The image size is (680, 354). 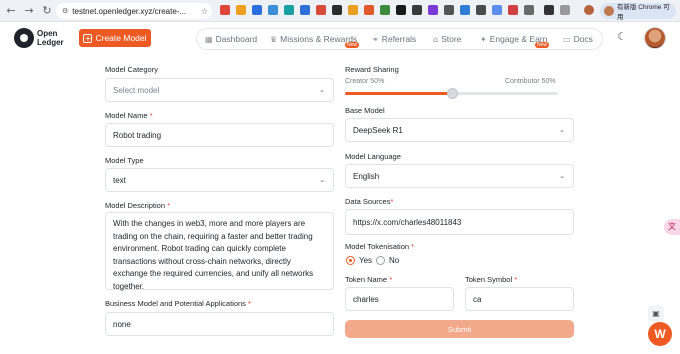 What do you see at coordinates (373, 156) in the screenshot?
I see `model-language-label: Model Language` at bounding box center [373, 156].